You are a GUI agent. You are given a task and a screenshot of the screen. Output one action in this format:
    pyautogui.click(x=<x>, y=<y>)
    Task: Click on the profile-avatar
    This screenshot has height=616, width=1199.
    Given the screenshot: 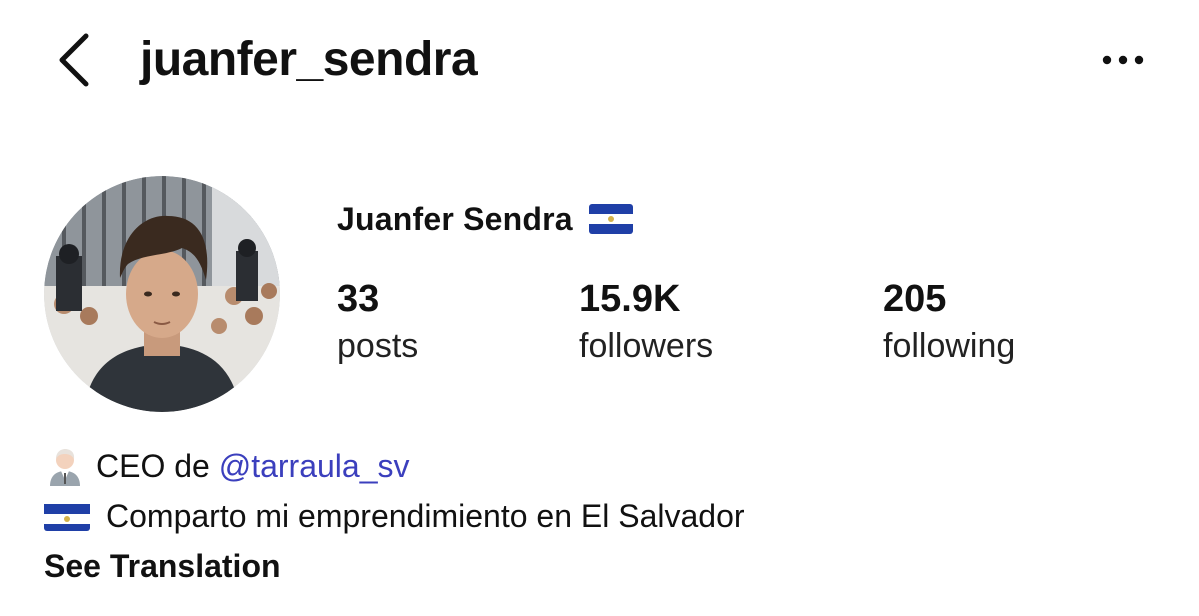 What is the action you would take?
    pyautogui.click(x=162, y=294)
    